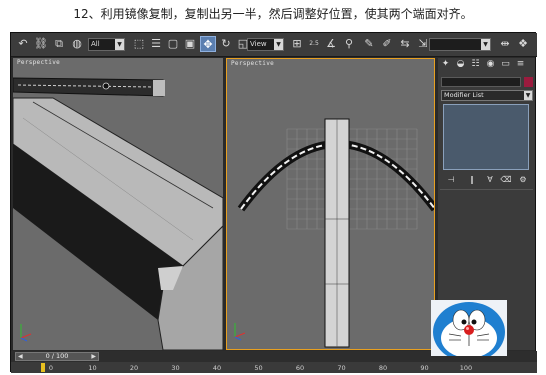  What do you see at coordinates (528, 82) in the screenshot?
I see `object-color-swatch` at bounding box center [528, 82].